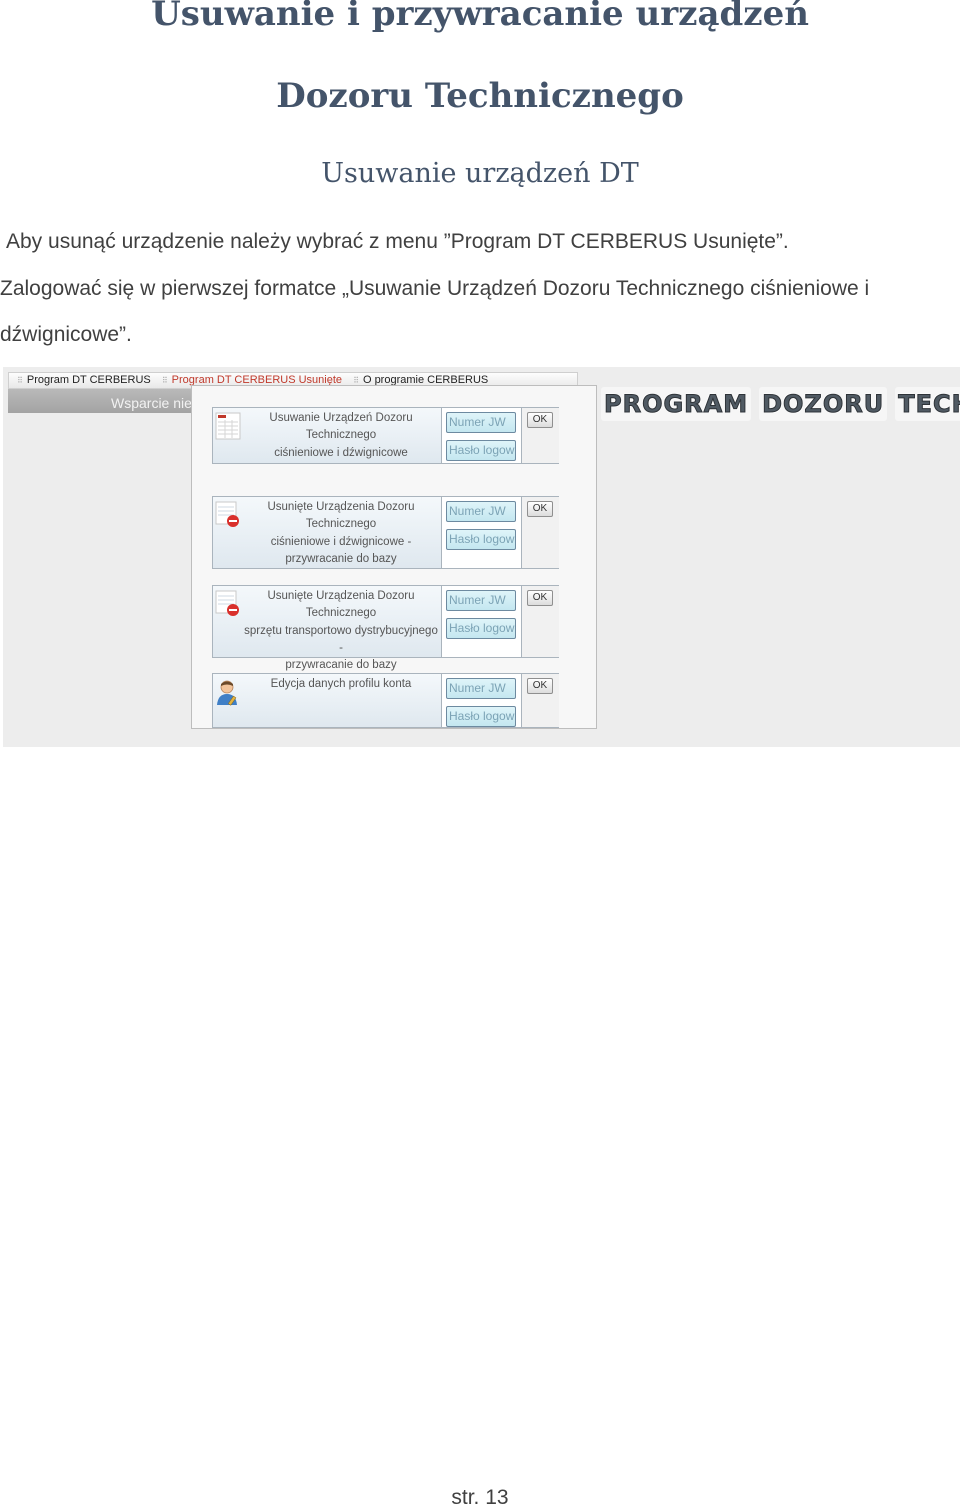 Image resolution: width=960 pixels, height=1511 pixels. What do you see at coordinates (66, 334) in the screenshot?
I see `instruction-paragraph-3: dźwignicowe”.` at bounding box center [66, 334].